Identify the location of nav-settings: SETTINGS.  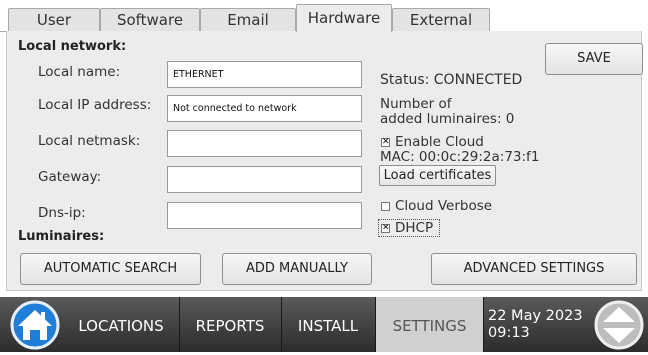
(429, 324).